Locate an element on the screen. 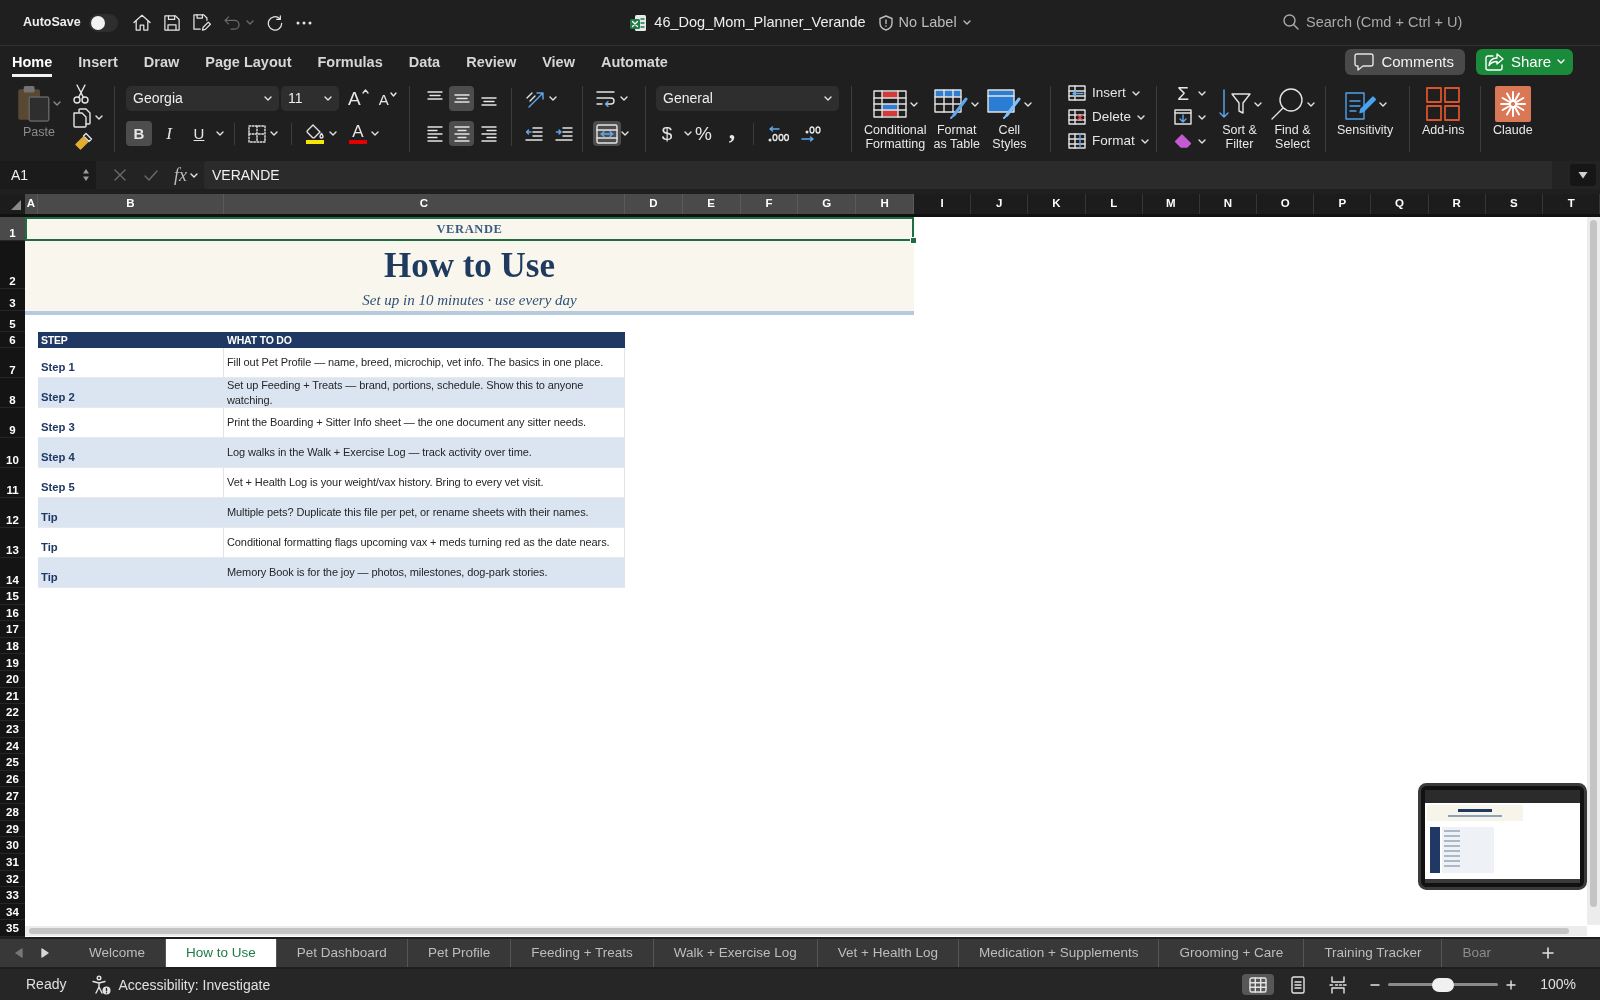  column-header: Q is located at coordinates (1400, 204).